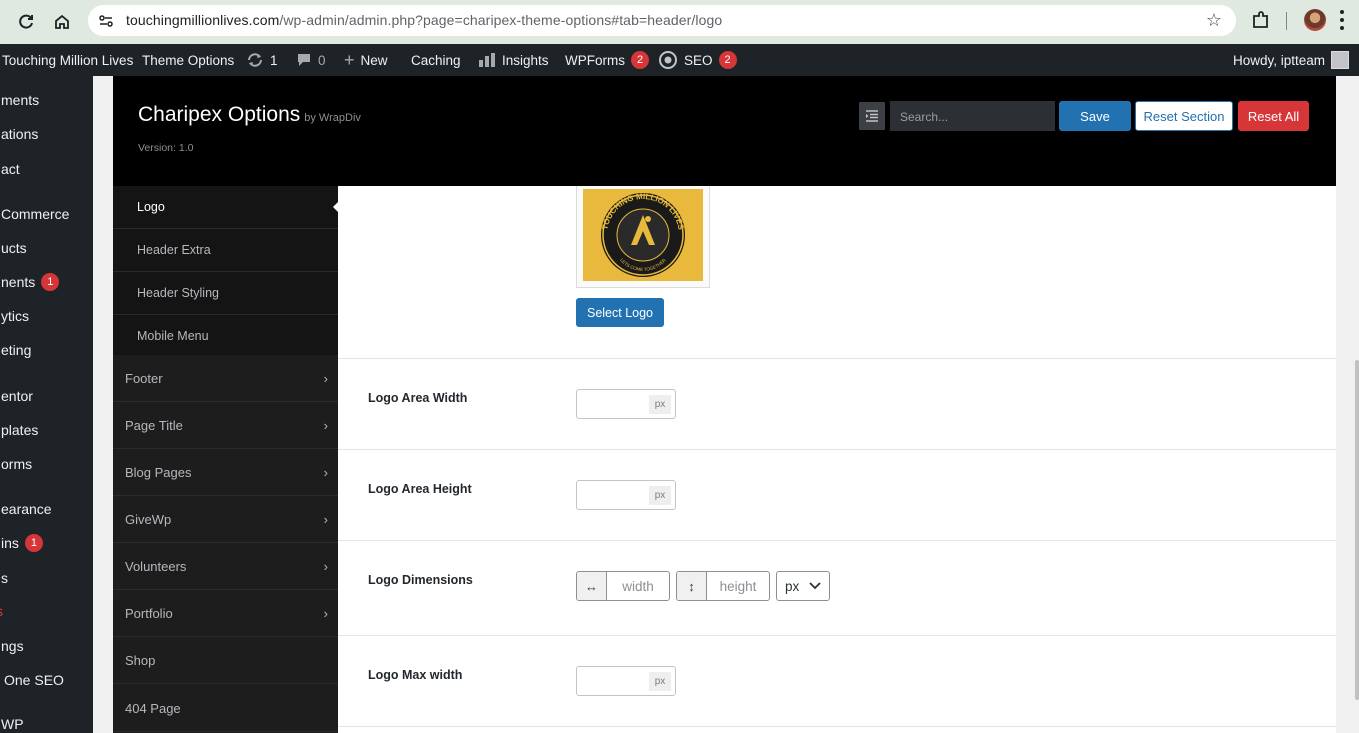 The image size is (1359, 733). I want to click on logo-width-field: ↔ width, so click(623, 586).